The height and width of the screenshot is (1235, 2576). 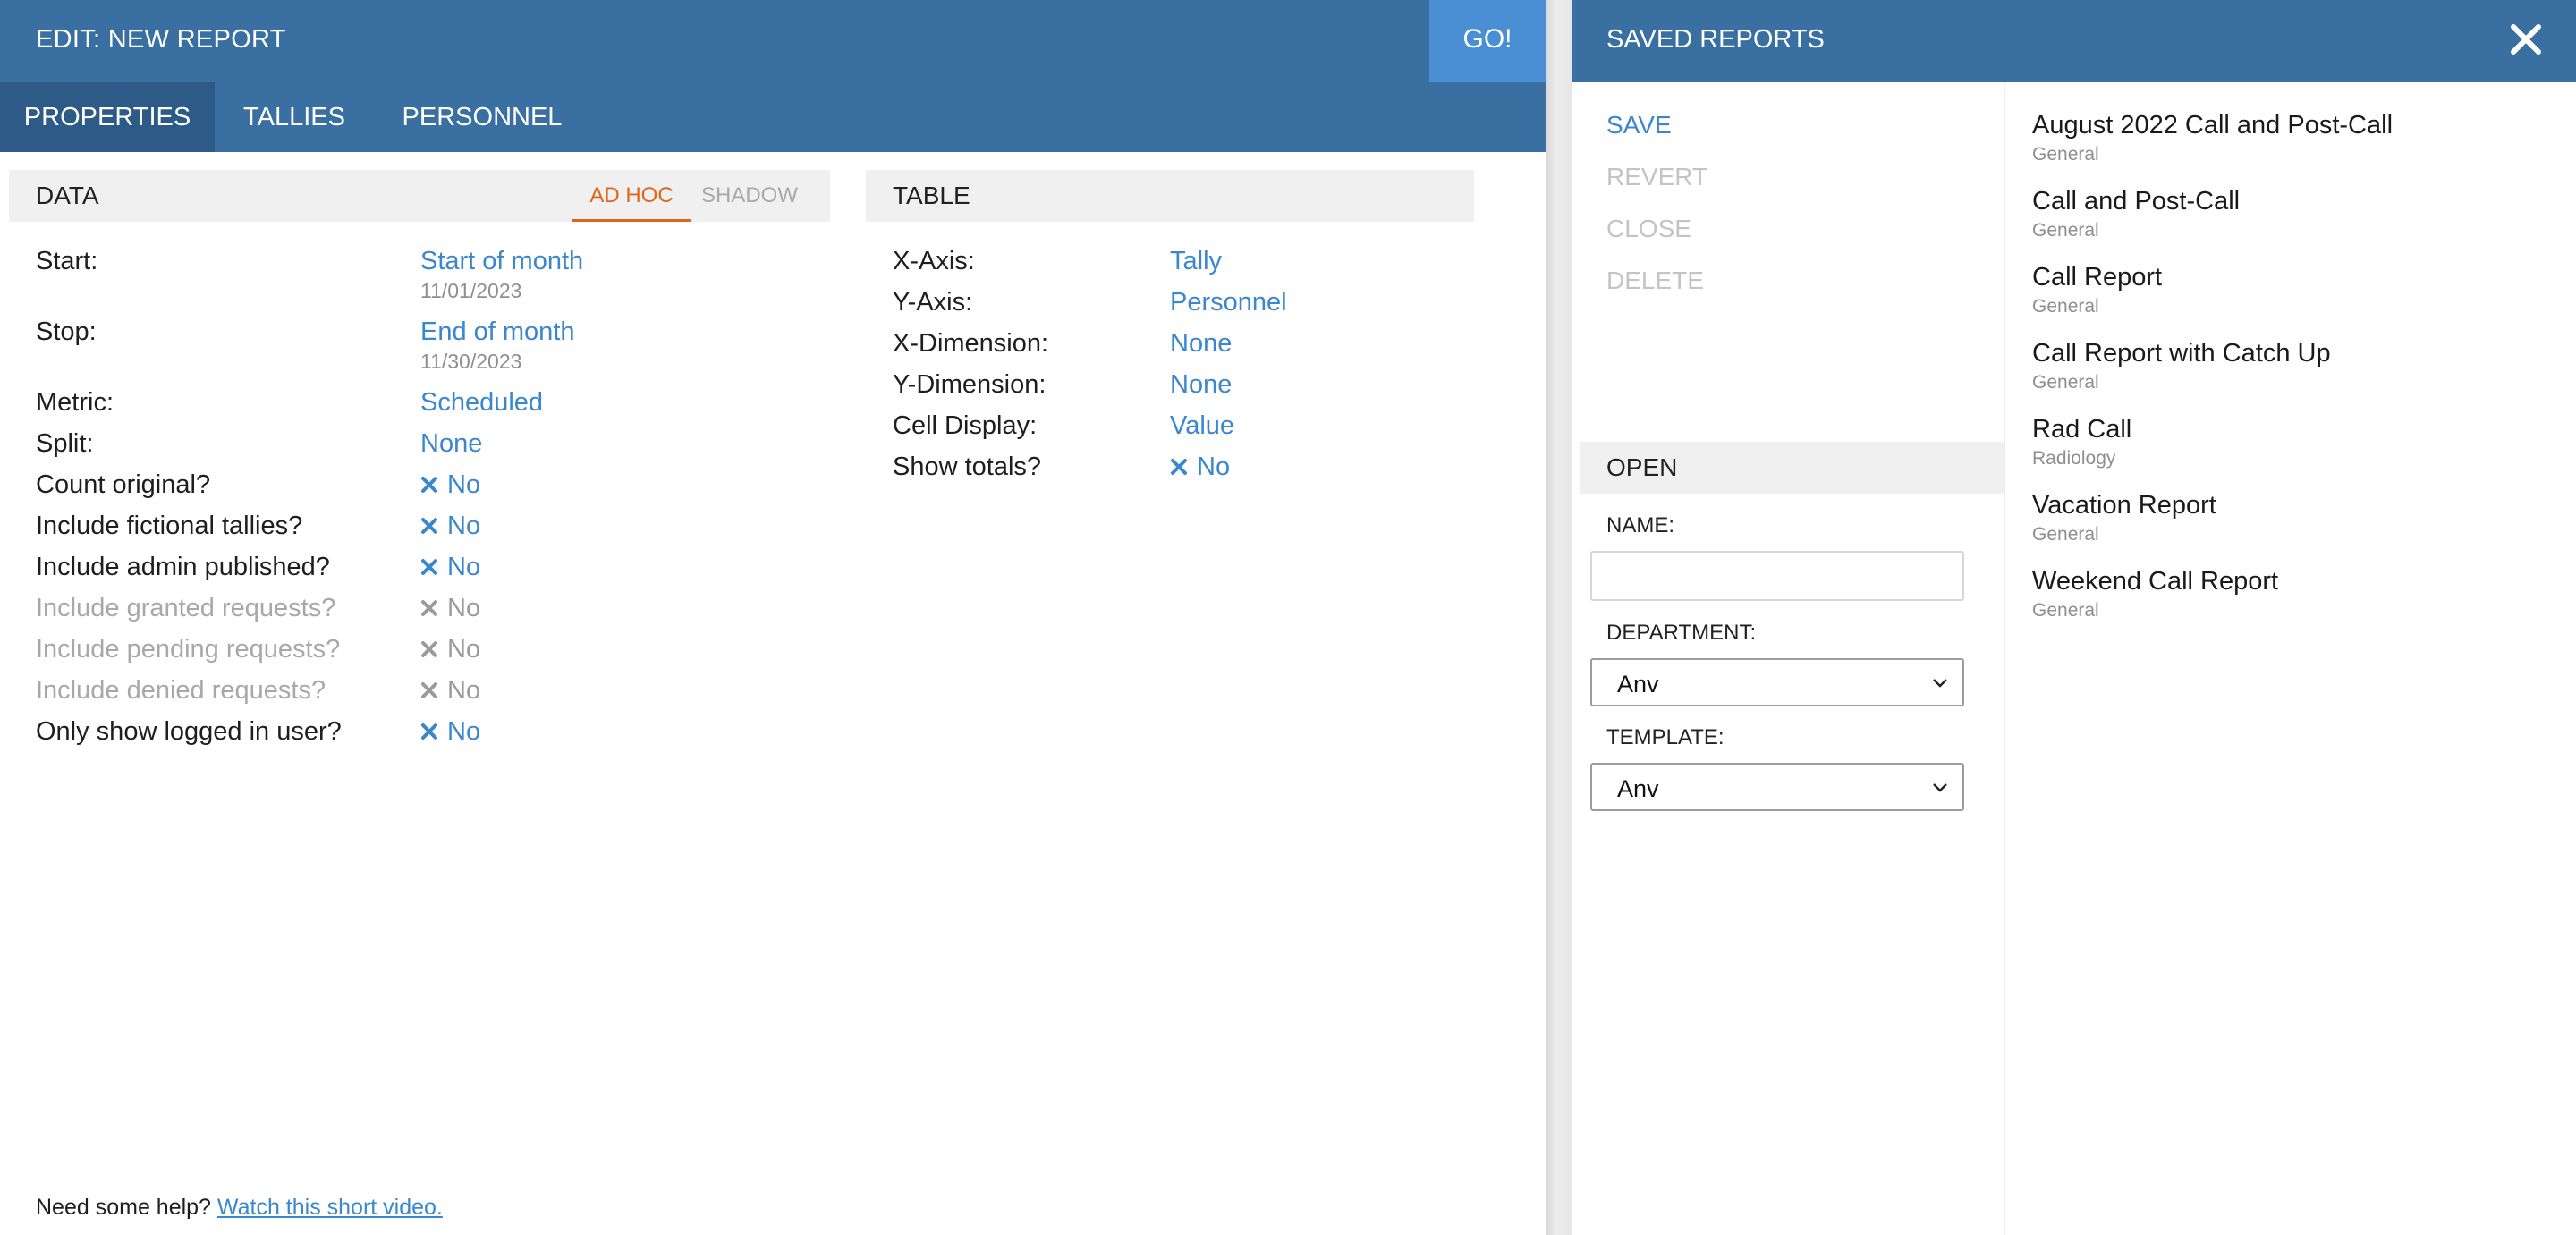 I want to click on table-property-value-text: No, so click(x=1214, y=467).